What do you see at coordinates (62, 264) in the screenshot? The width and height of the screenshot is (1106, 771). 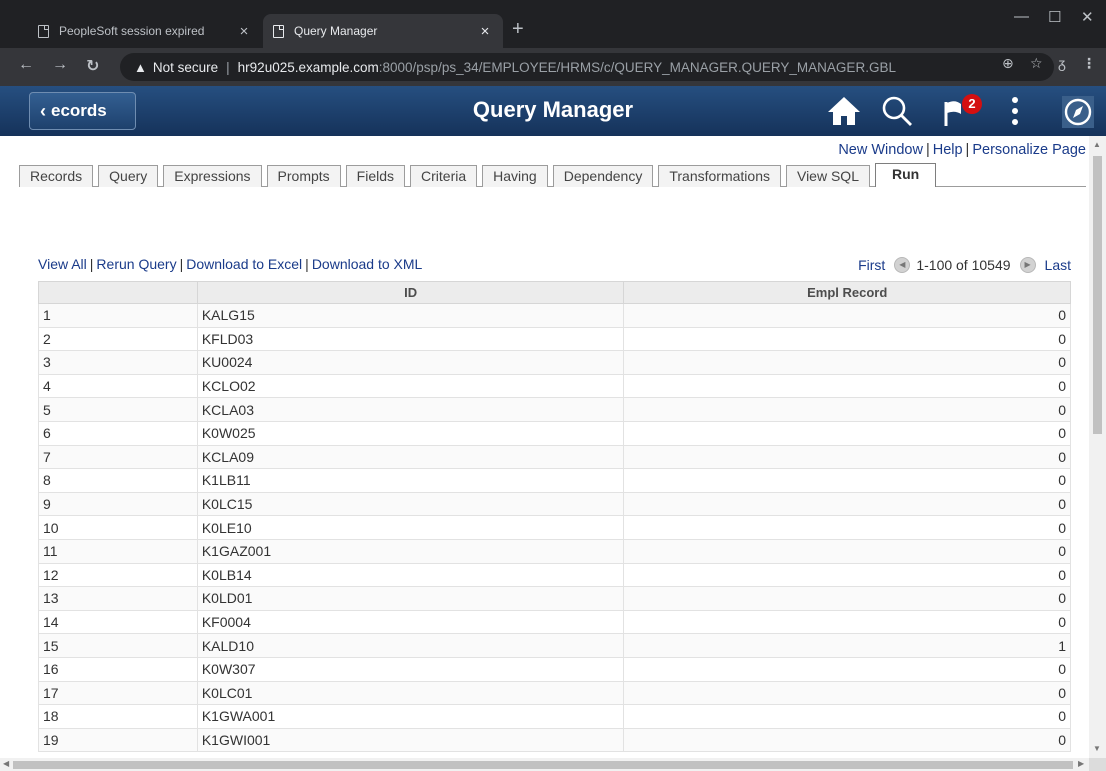 I see `view-all-link: View All` at bounding box center [62, 264].